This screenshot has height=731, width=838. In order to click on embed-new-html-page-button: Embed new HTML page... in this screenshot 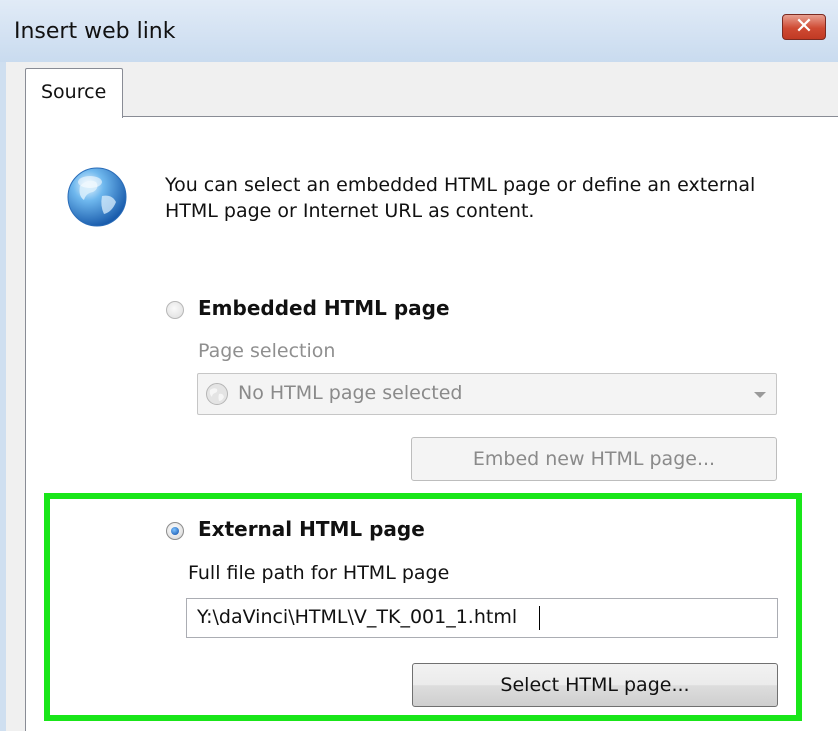, I will do `click(594, 459)`.